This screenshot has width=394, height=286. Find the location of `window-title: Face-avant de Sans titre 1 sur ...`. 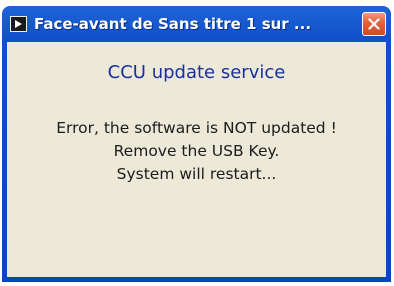

window-title: Face-avant de Sans titre 1 sur ... is located at coordinates (173, 24).